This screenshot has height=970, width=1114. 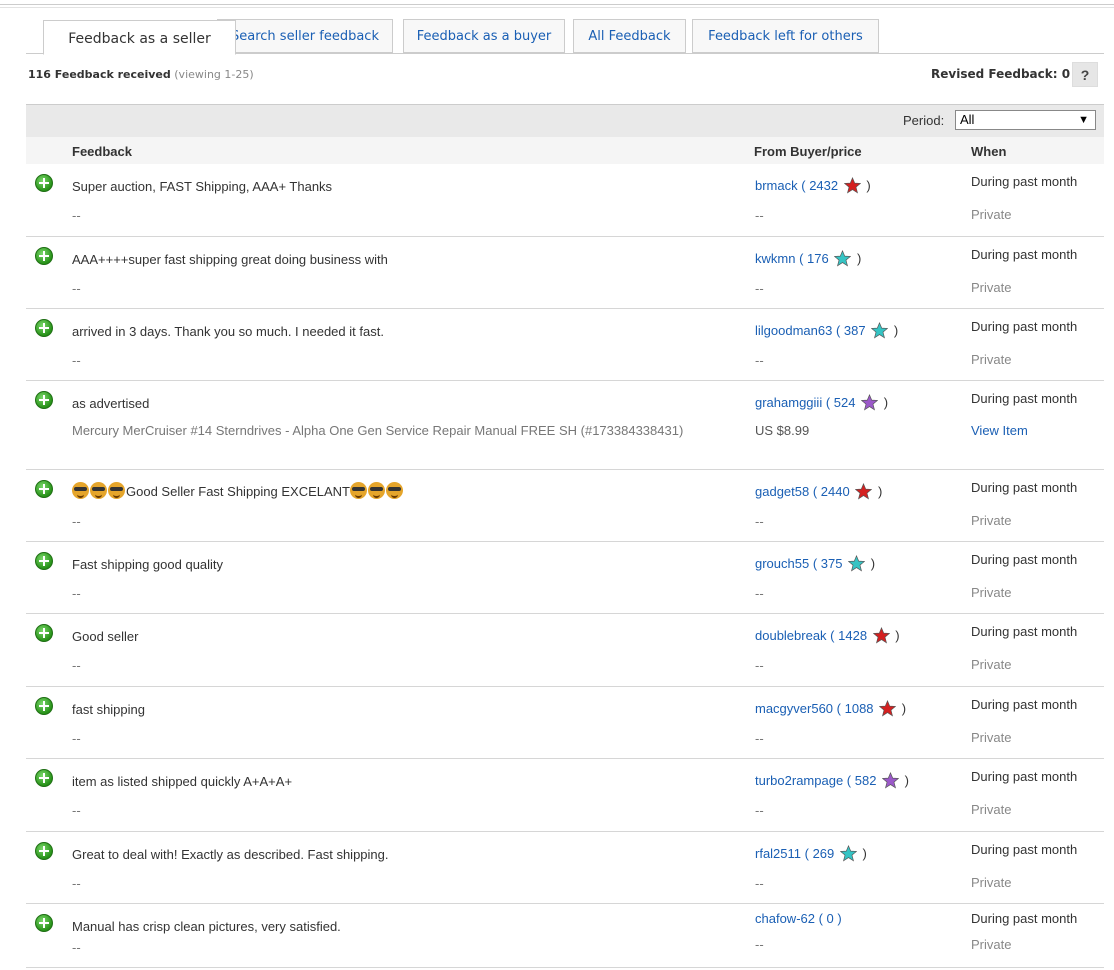 I want to click on buyer-link: grahamggiii ( 524, so click(x=805, y=402).